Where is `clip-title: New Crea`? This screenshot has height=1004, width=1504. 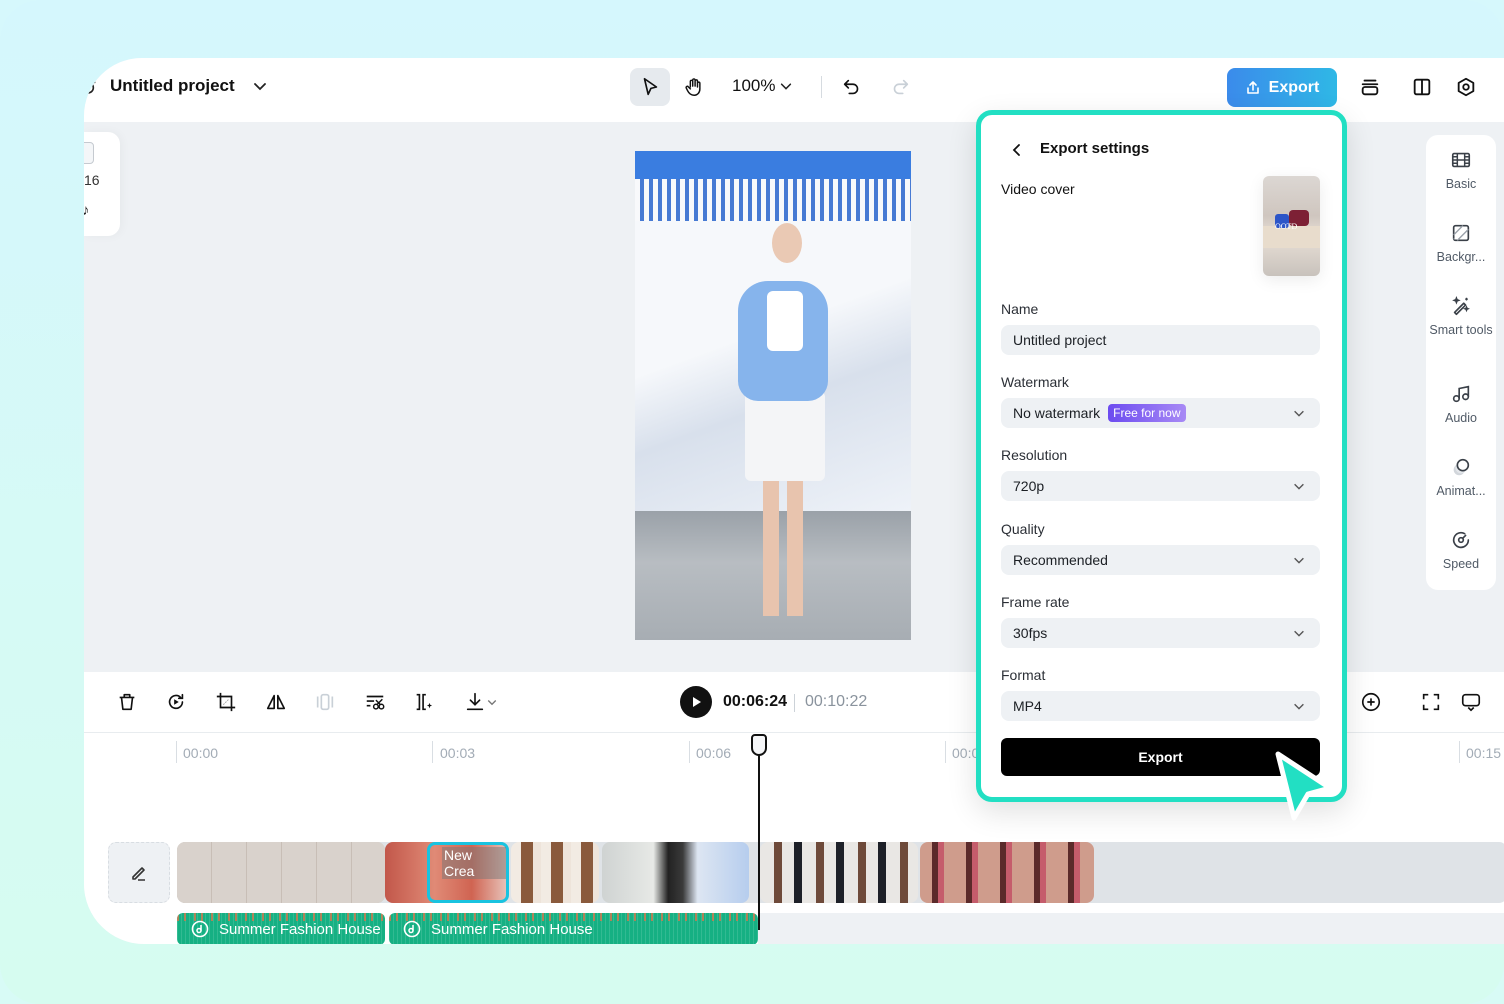 clip-title: New Crea is located at coordinates (474, 863).